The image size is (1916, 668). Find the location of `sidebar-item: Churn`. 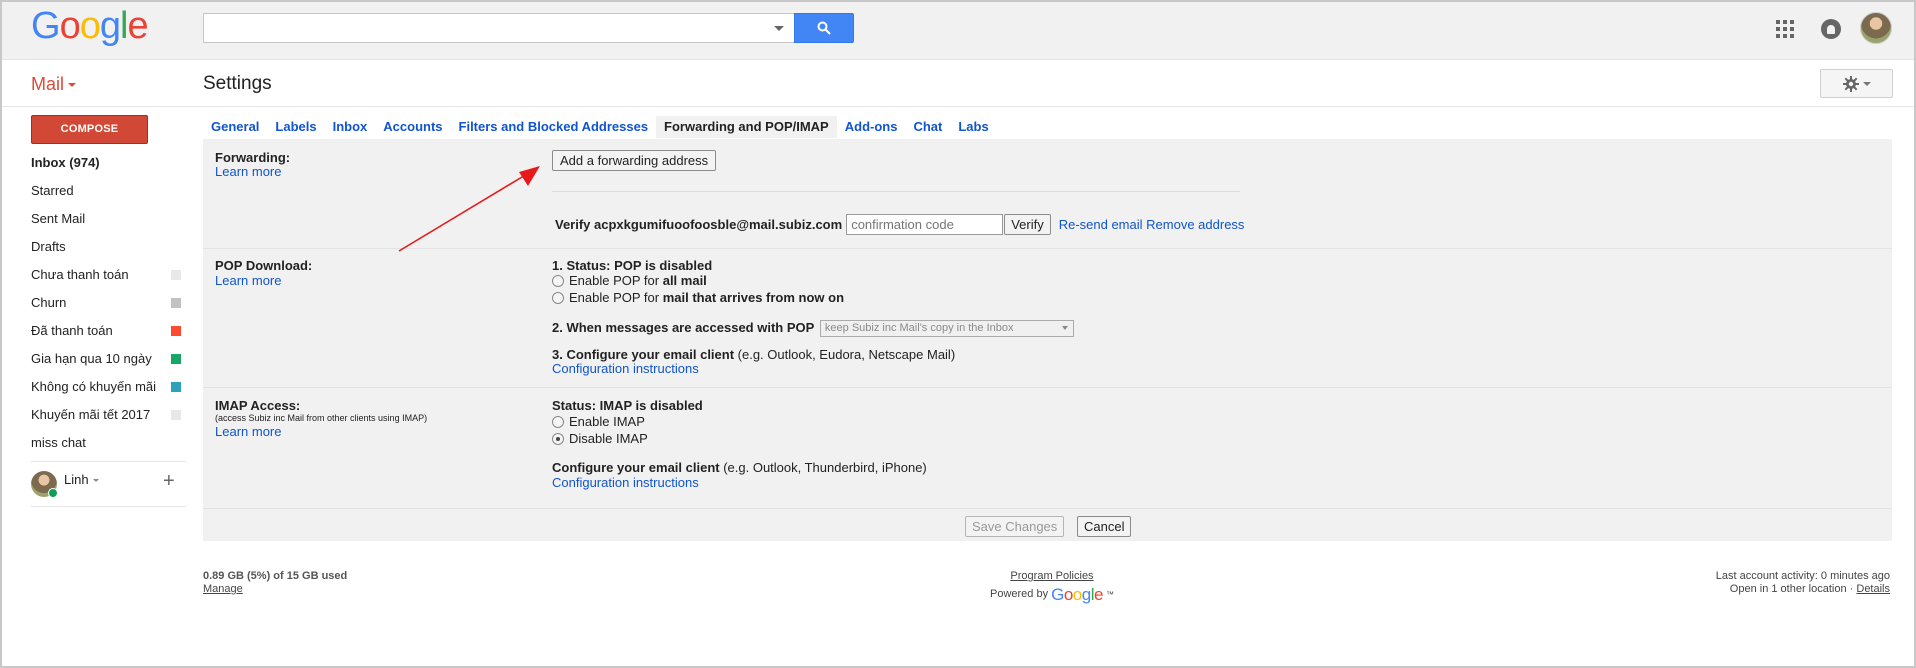

sidebar-item: Churn is located at coordinates (111, 303).